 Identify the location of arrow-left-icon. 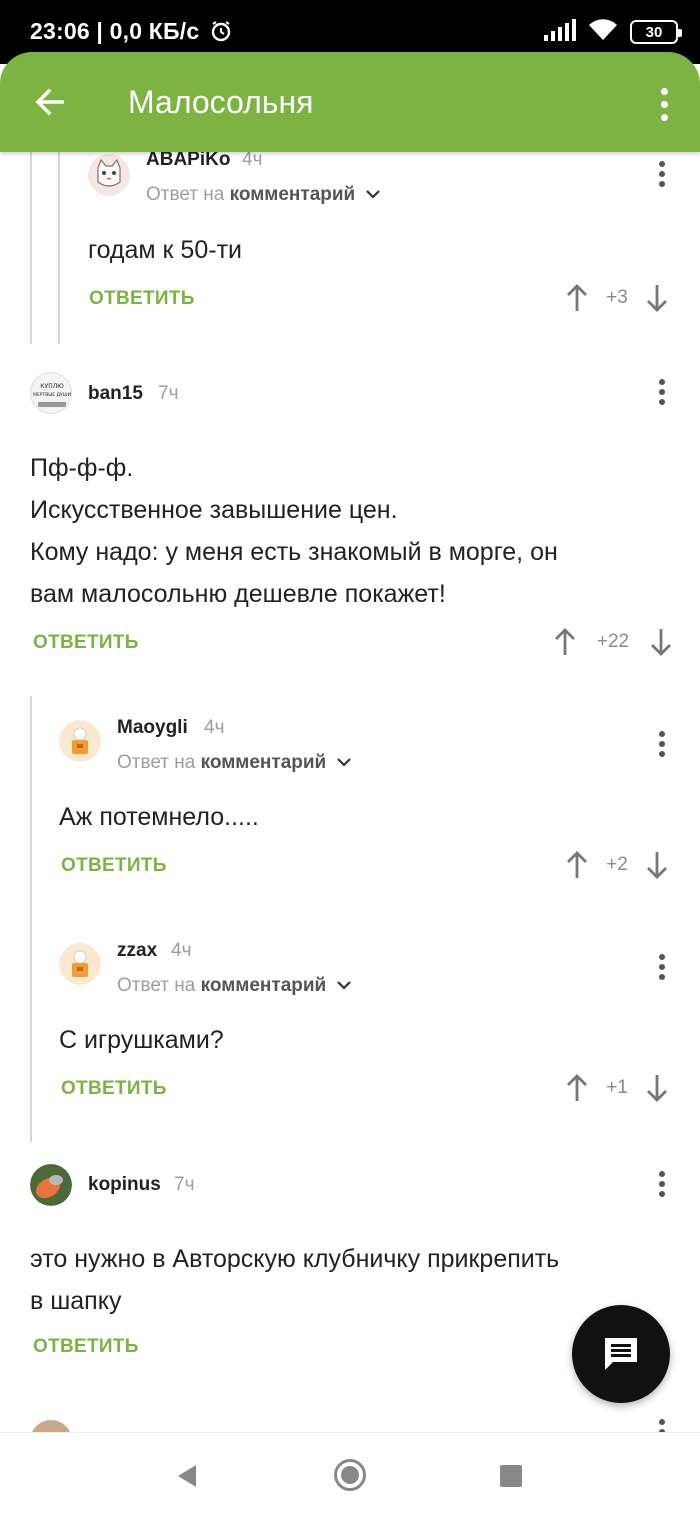
(49, 102).